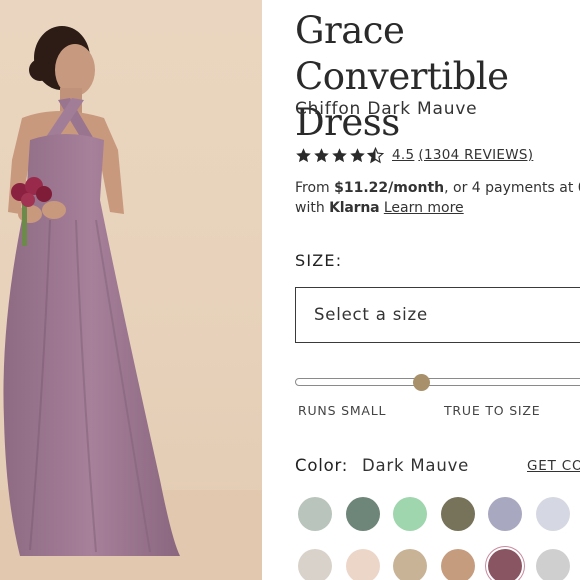 This screenshot has width=580, height=580. I want to click on fit-scale-track, so click(437, 382).